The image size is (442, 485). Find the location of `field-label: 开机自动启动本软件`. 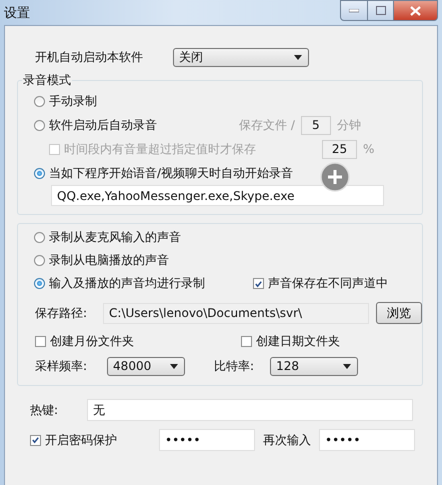

field-label: 开机自动启动本软件 is located at coordinates (89, 57).